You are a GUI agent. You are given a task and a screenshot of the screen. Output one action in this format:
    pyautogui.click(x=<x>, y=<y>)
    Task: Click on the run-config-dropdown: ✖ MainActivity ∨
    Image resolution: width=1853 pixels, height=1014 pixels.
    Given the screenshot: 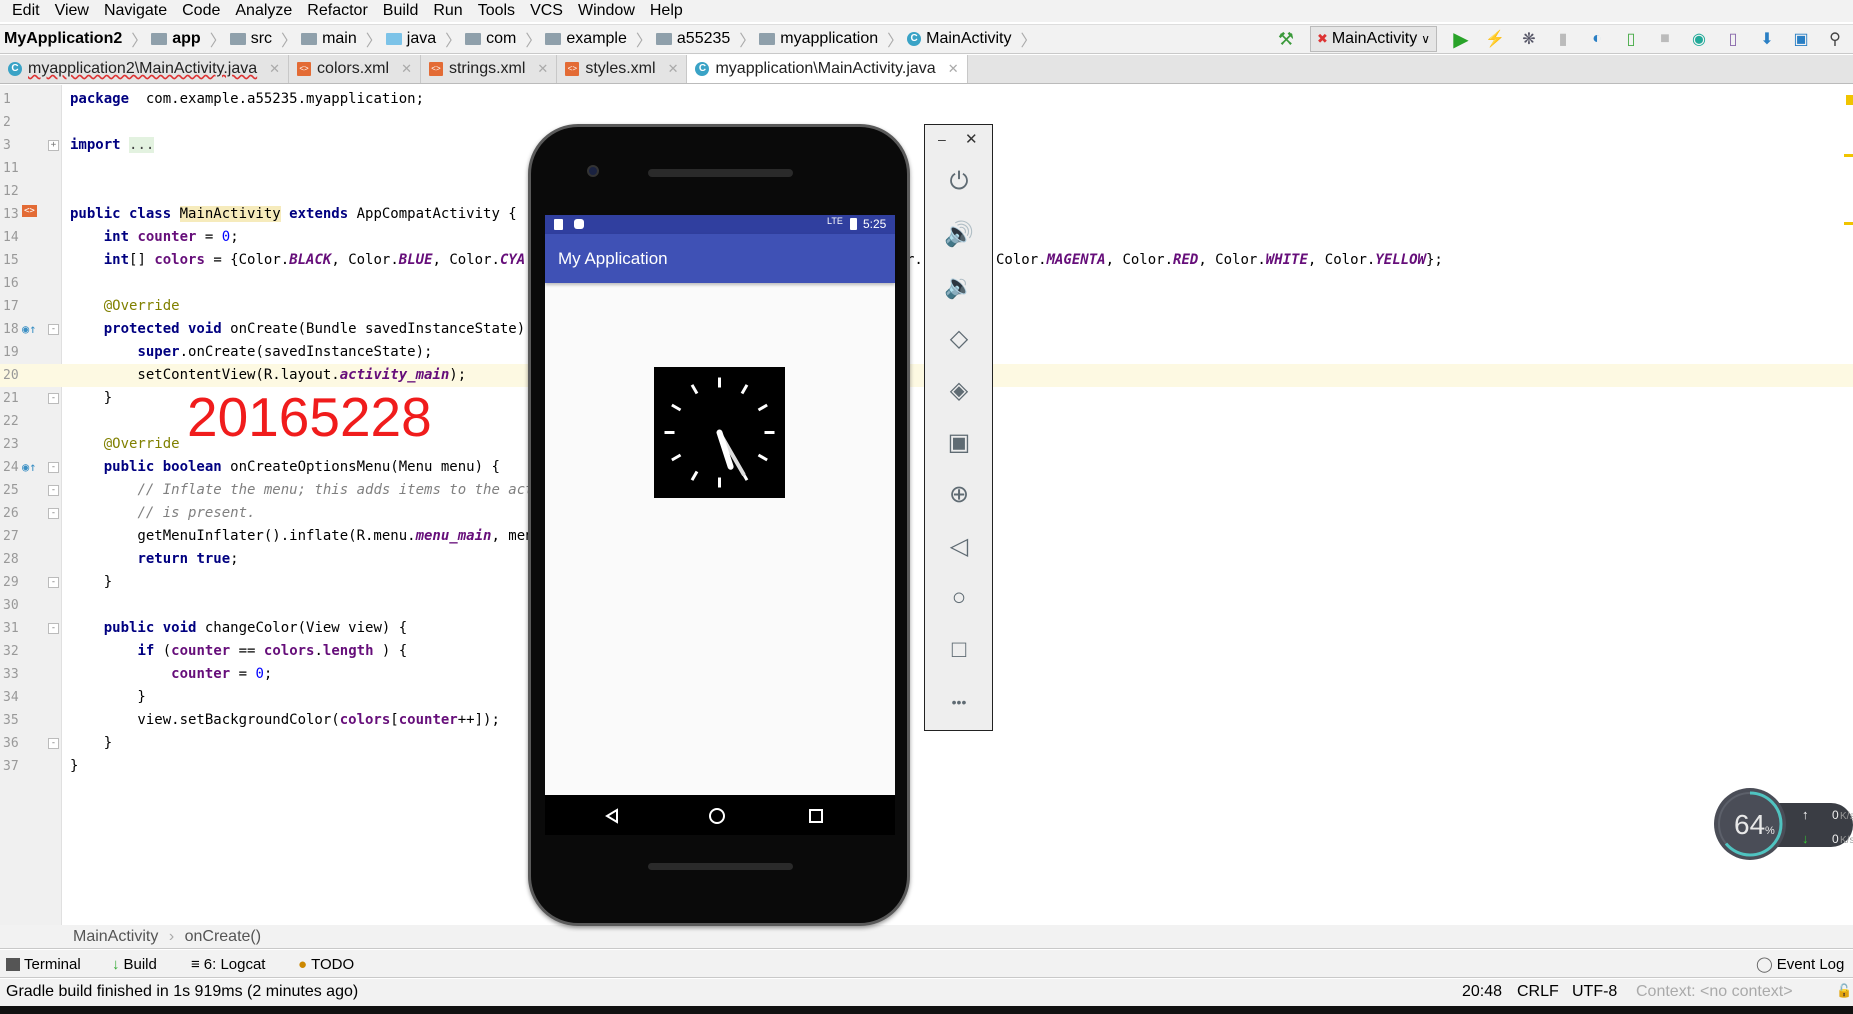 What is the action you would take?
    pyautogui.click(x=1373, y=39)
    